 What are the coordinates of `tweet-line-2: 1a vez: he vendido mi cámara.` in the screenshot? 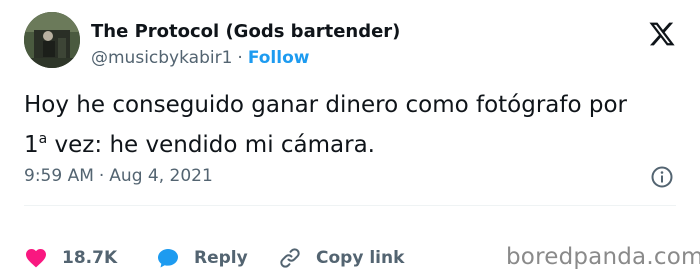 It's located at (349, 142).